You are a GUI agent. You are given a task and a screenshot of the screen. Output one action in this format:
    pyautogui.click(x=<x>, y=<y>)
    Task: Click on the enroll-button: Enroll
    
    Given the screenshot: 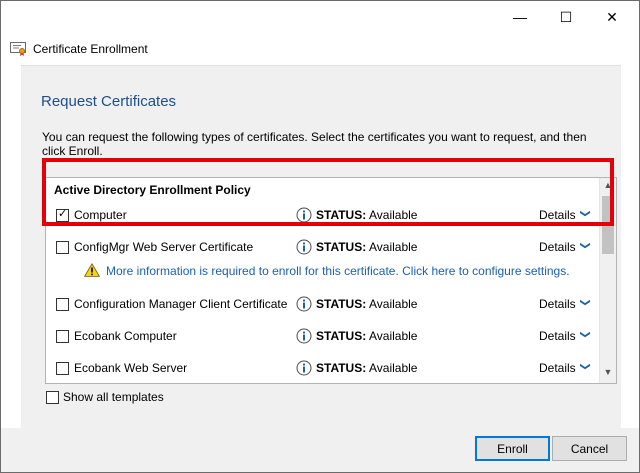 What is the action you would take?
    pyautogui.click(x=512, y=448)
    